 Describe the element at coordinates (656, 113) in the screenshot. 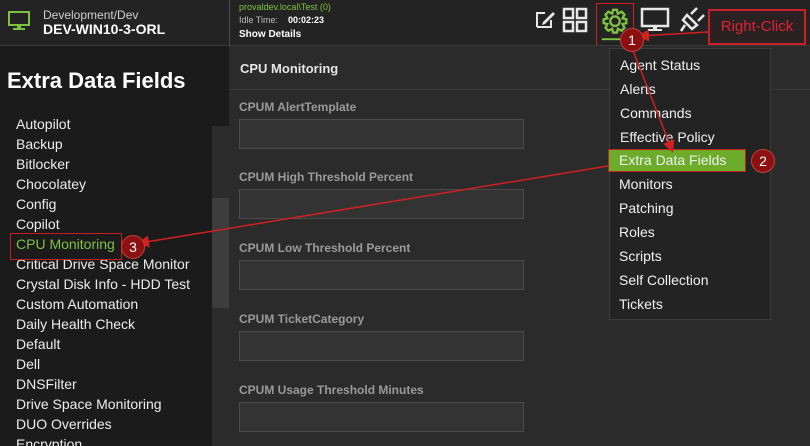

I see `menu-item-commands: Commands` at that location.